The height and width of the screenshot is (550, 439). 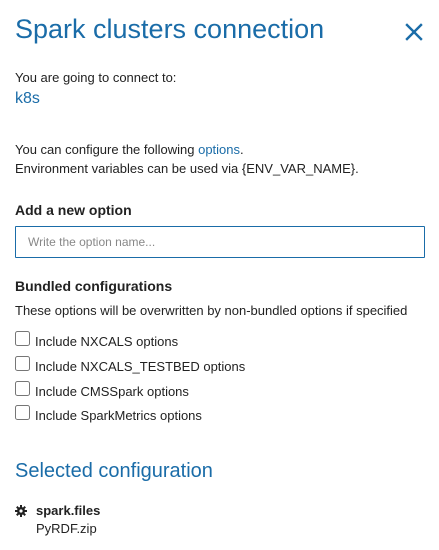 What do you see at coordinates (220, 242) in the screenshot?
I see `option-name-input` at bounding box center [220, 242].